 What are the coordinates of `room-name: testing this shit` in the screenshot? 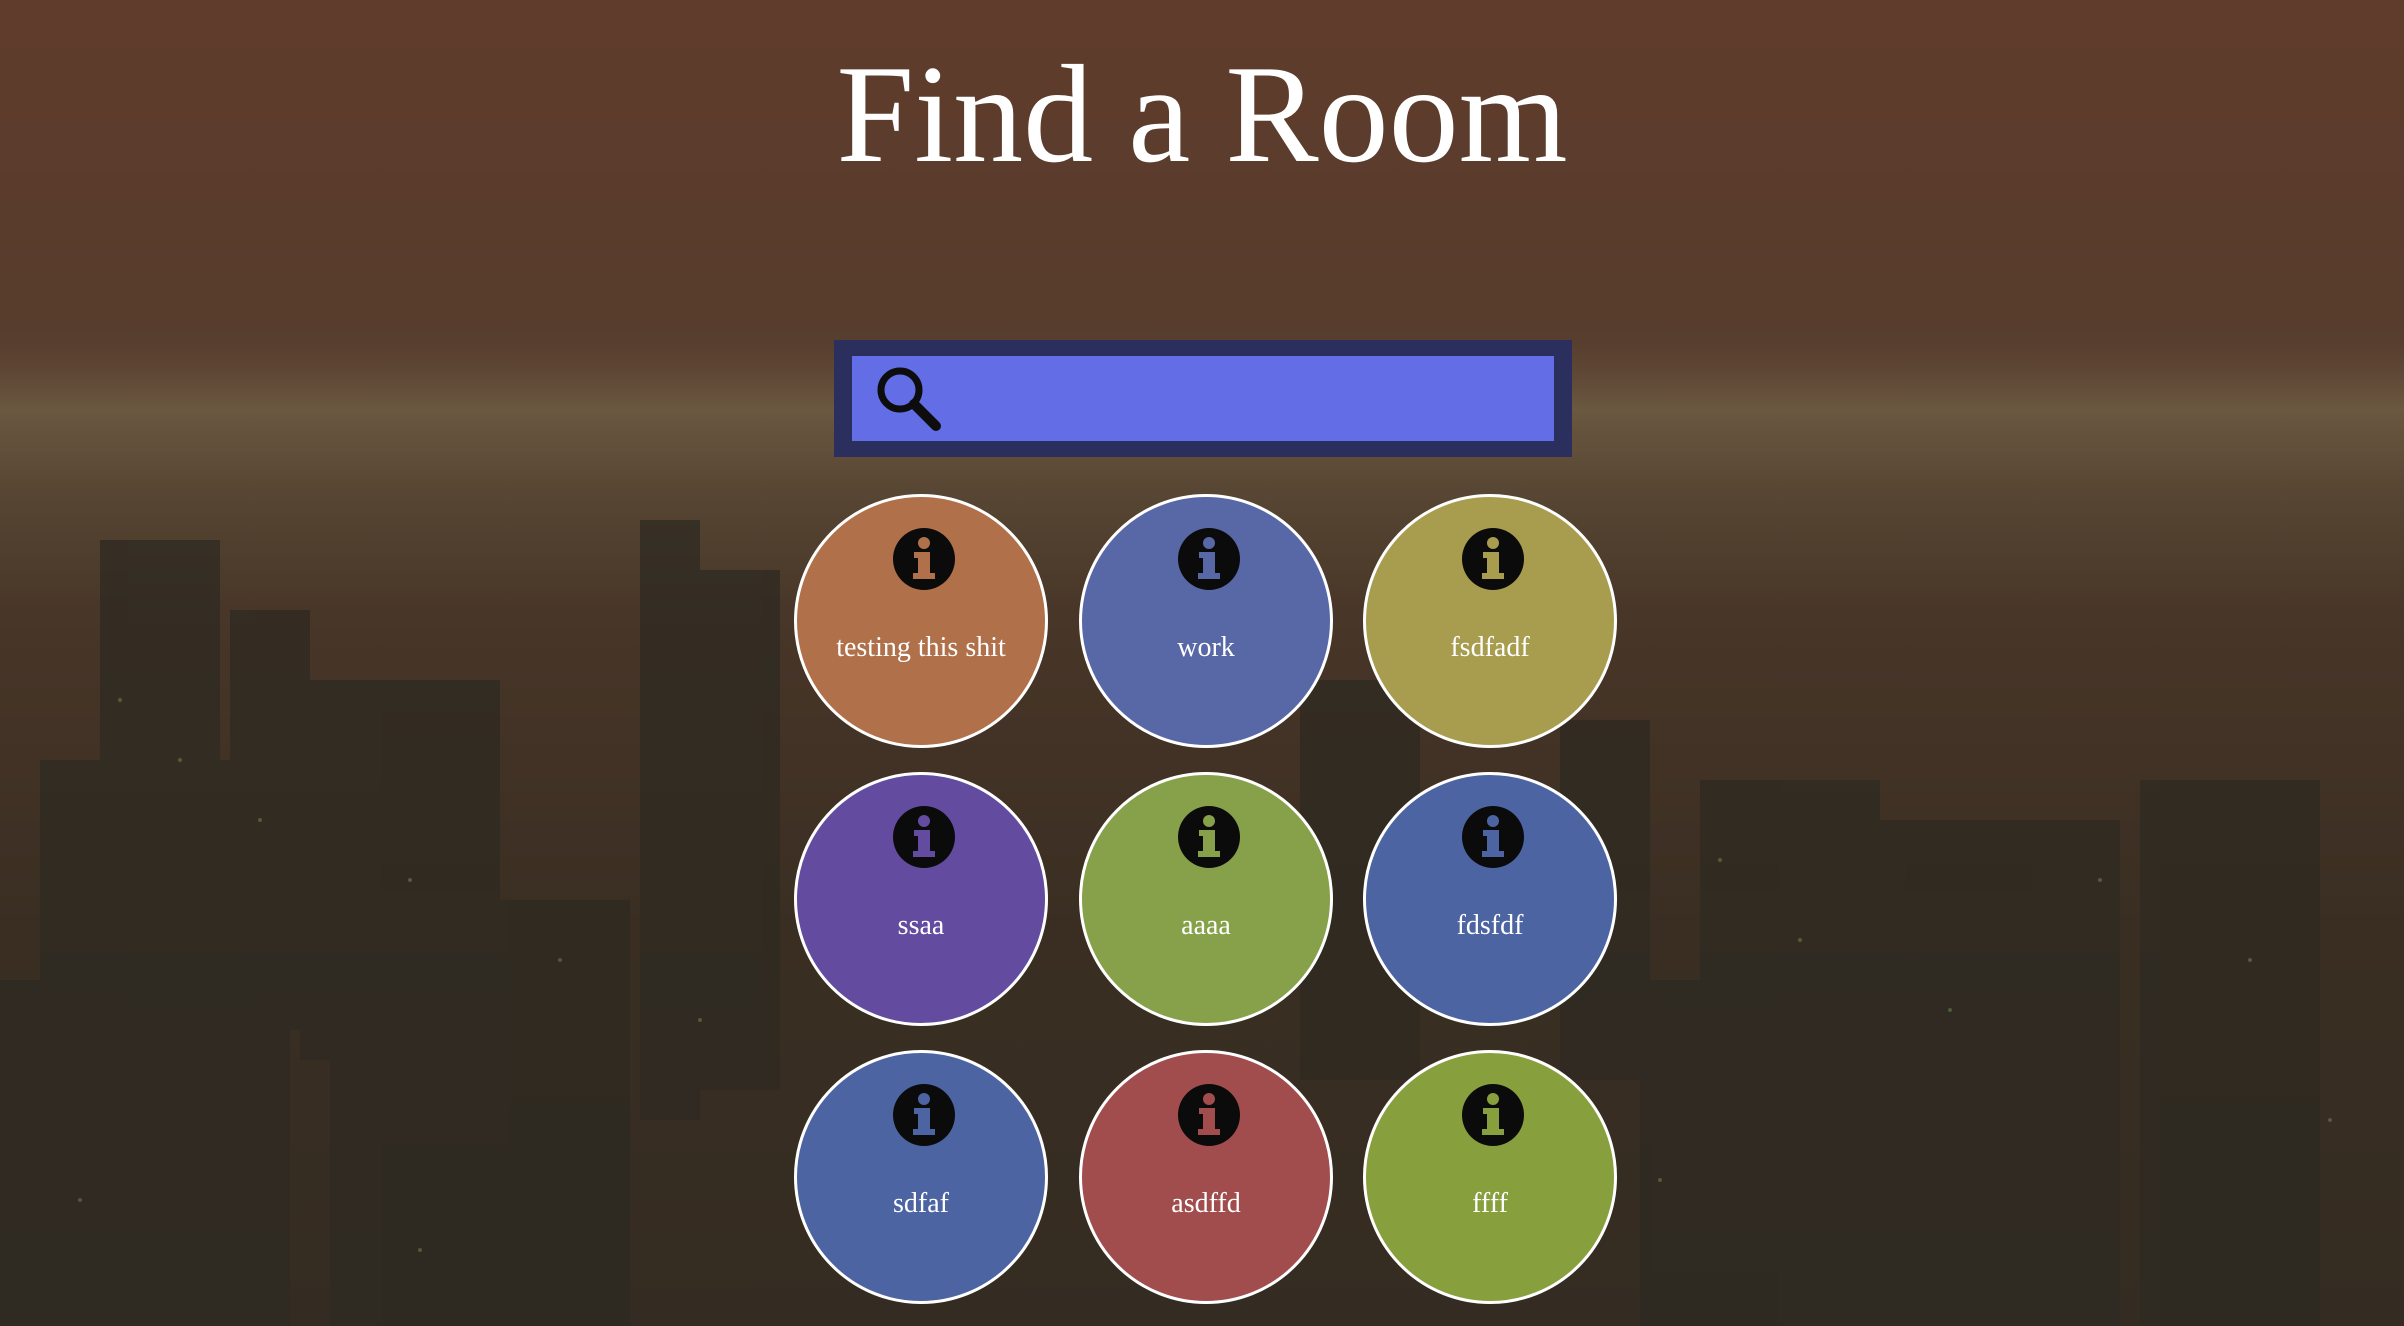 It's located at (921, 647).